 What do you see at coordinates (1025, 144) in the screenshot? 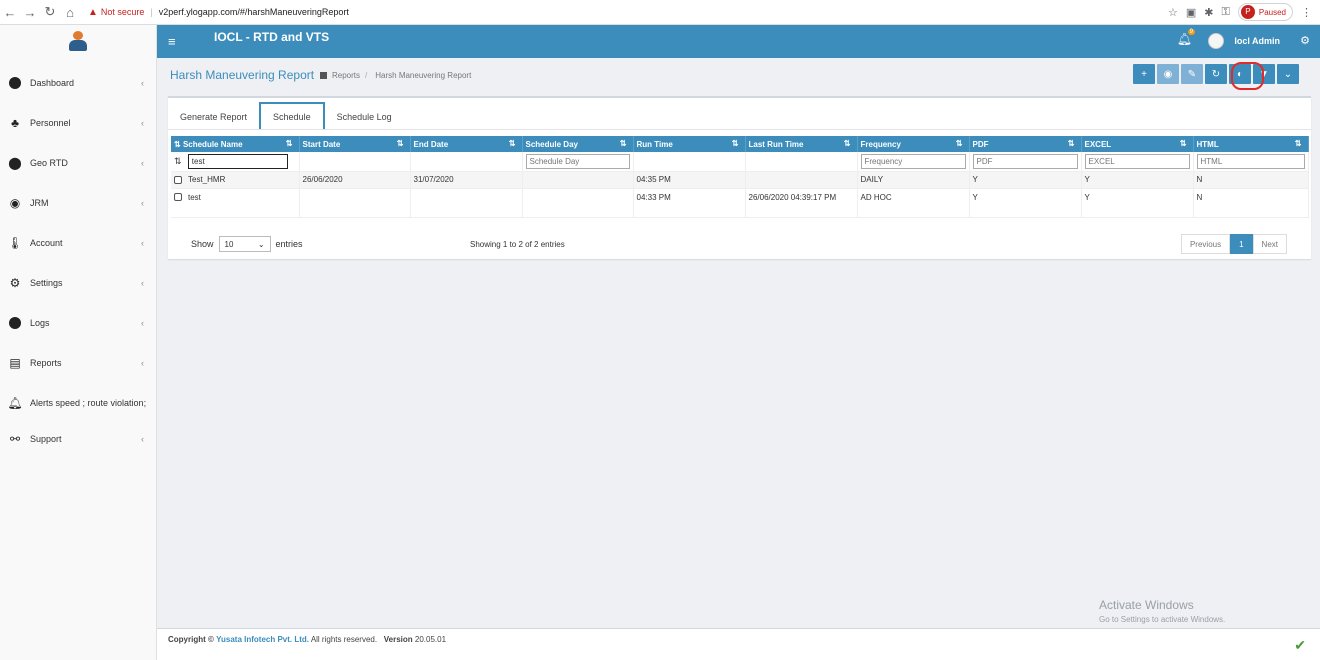
I see `column-header-pdf: PDF ⇅` at bounding box center [1025, 144].